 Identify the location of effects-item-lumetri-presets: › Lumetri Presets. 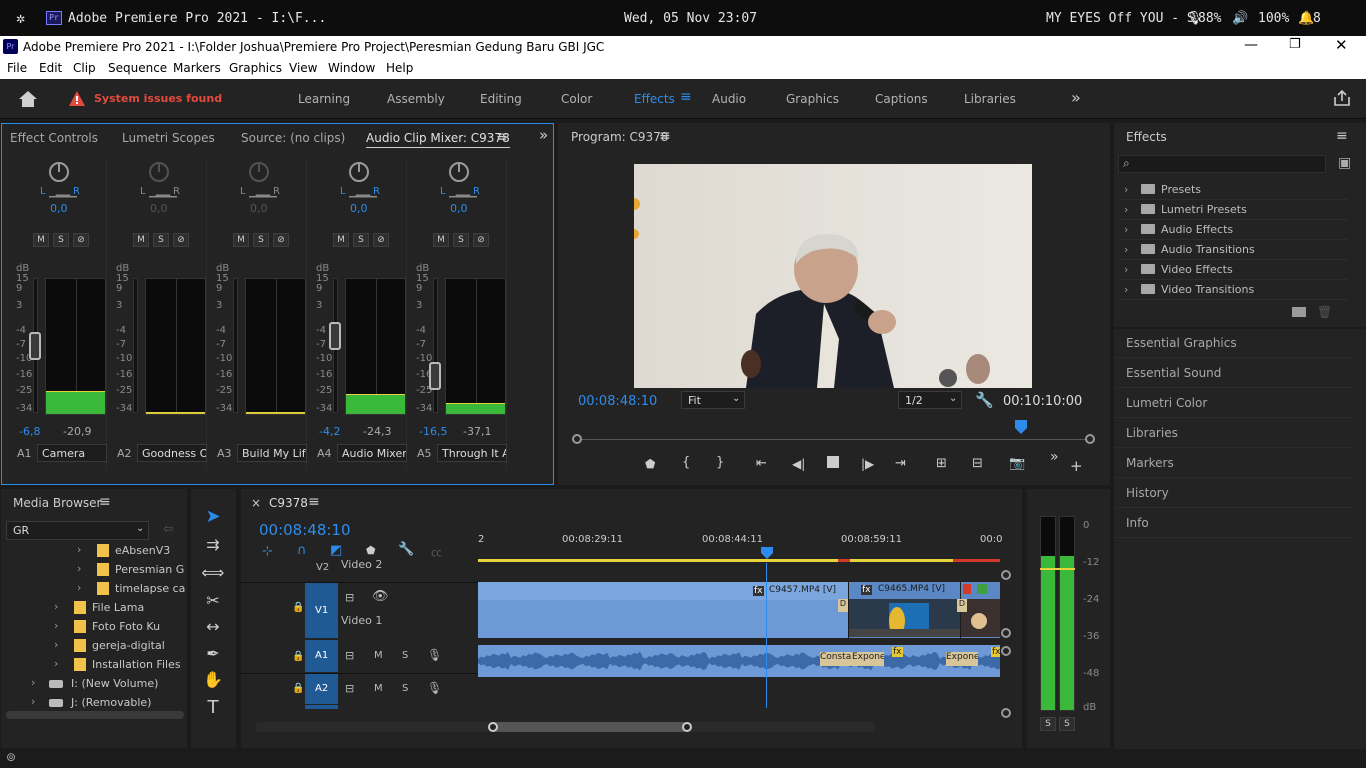
(1233, 210).